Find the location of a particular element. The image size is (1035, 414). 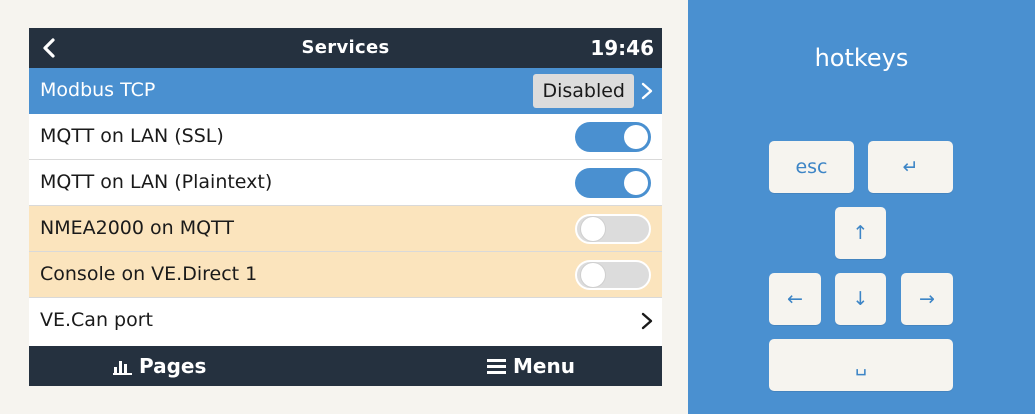

clock: 19:46 is located at coordinates (622, 48).